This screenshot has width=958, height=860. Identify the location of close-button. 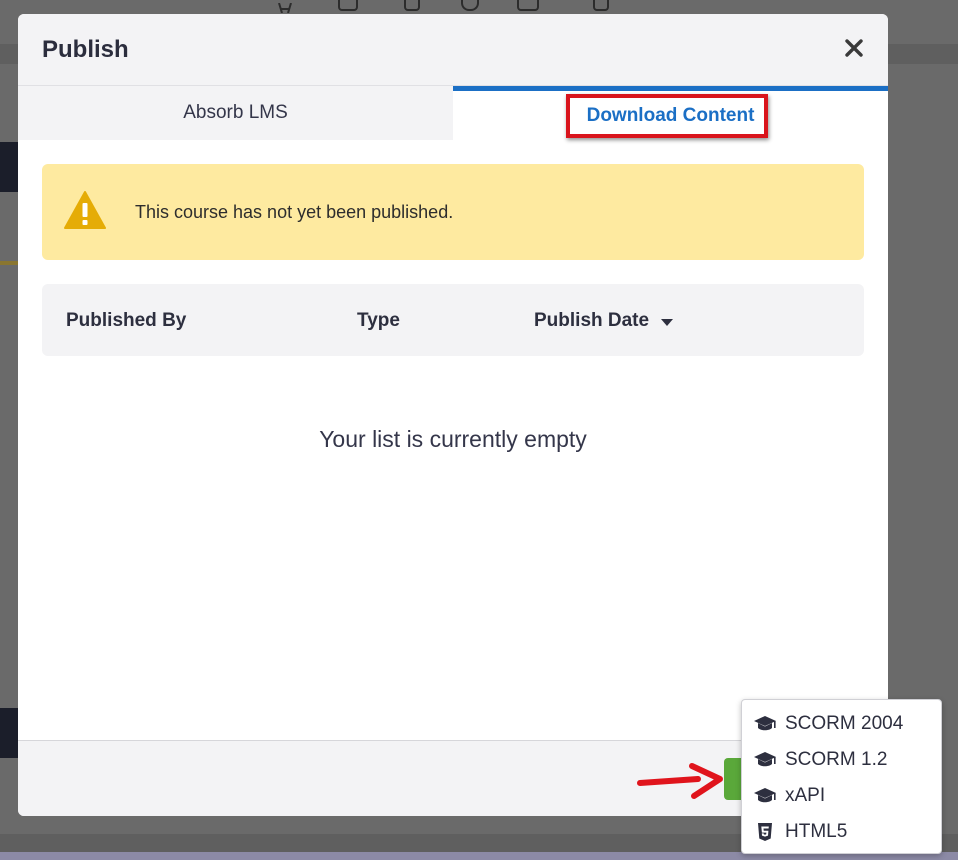
(854, 48).